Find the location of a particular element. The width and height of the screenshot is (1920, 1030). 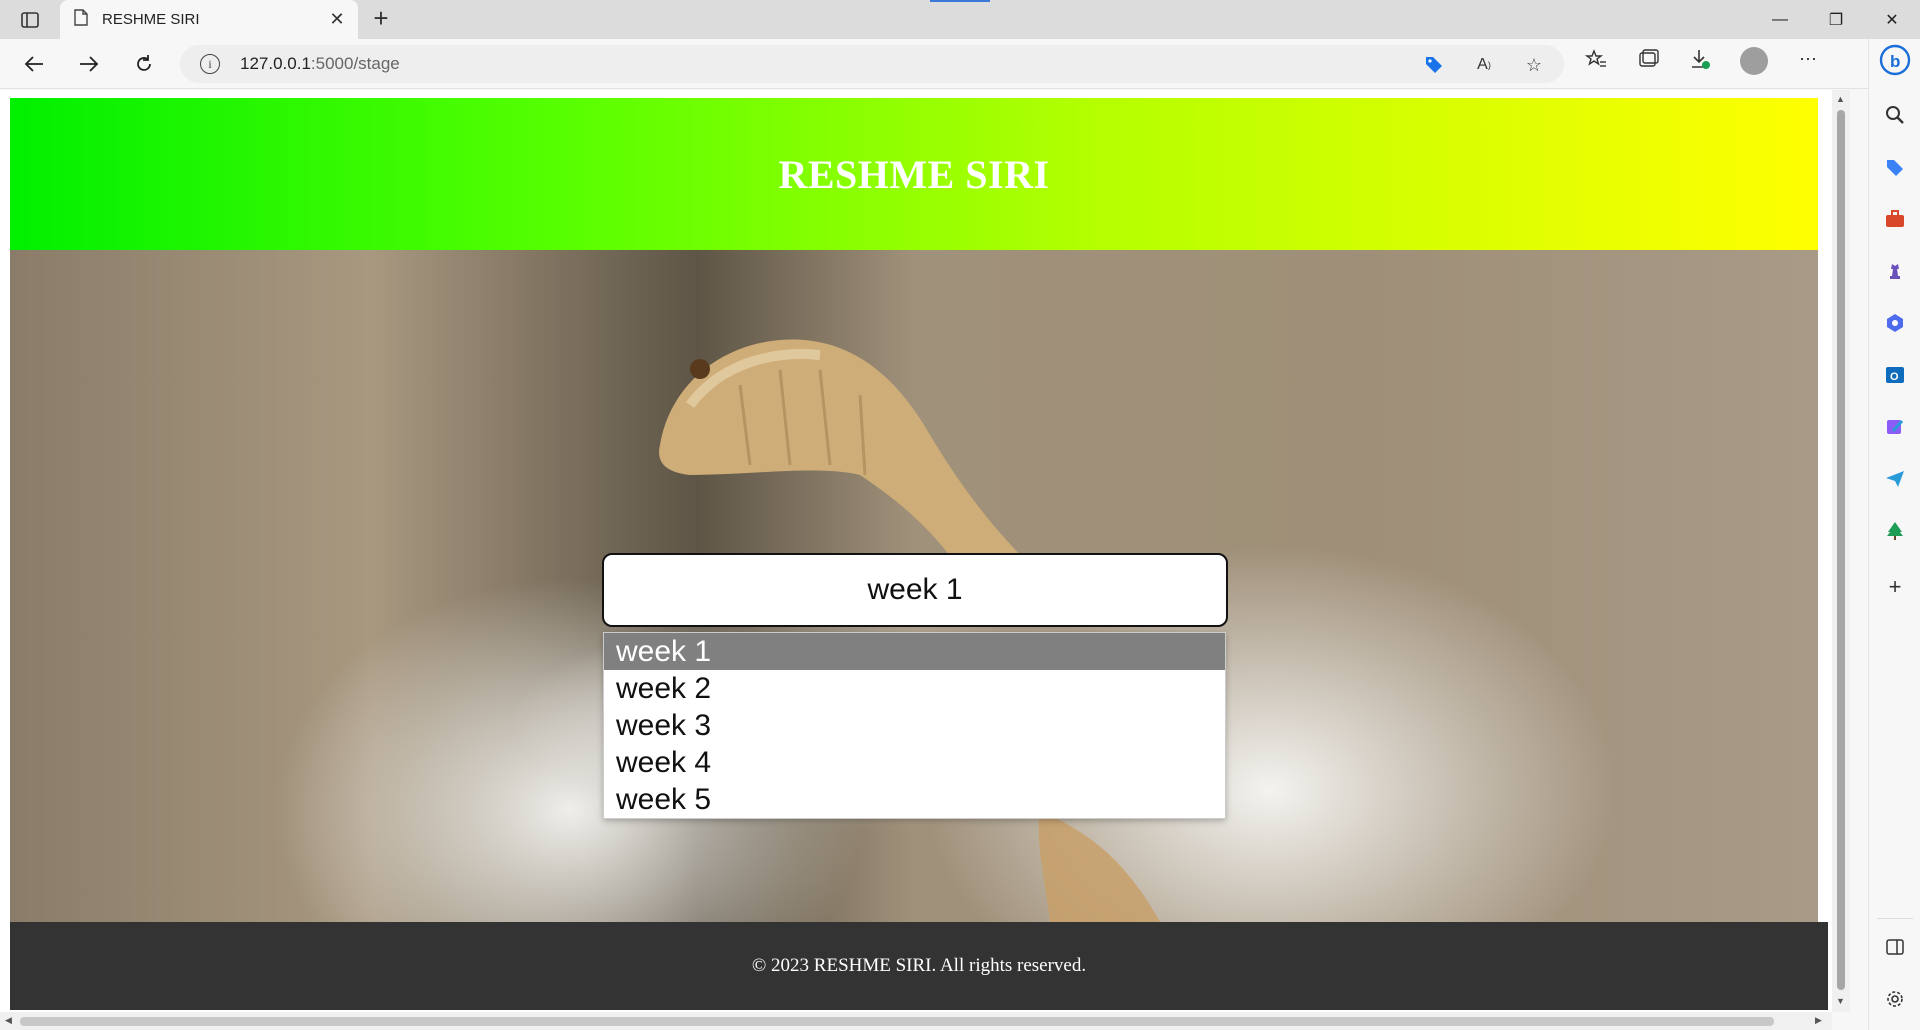

svg-text: b is located at coordinates (1895, 61).